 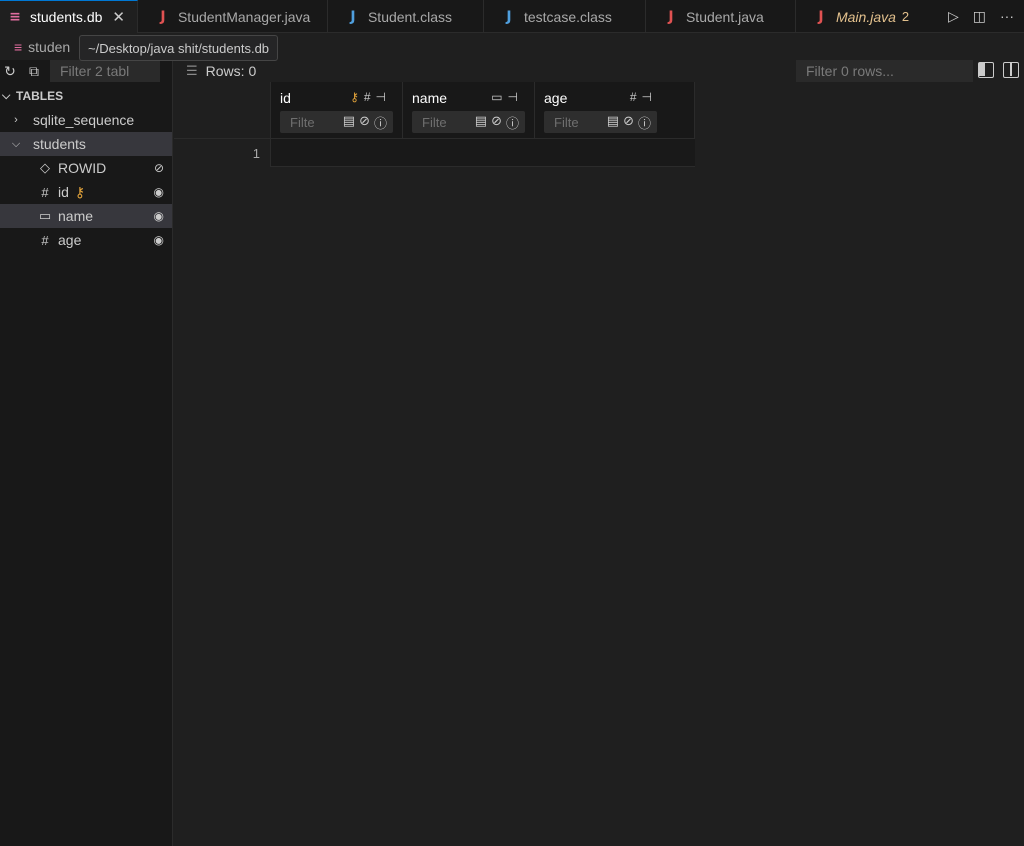 What do you see at coordinates (430, 98) in the screenshot?
I see `column-title: name` at bounding box center [430, 98].